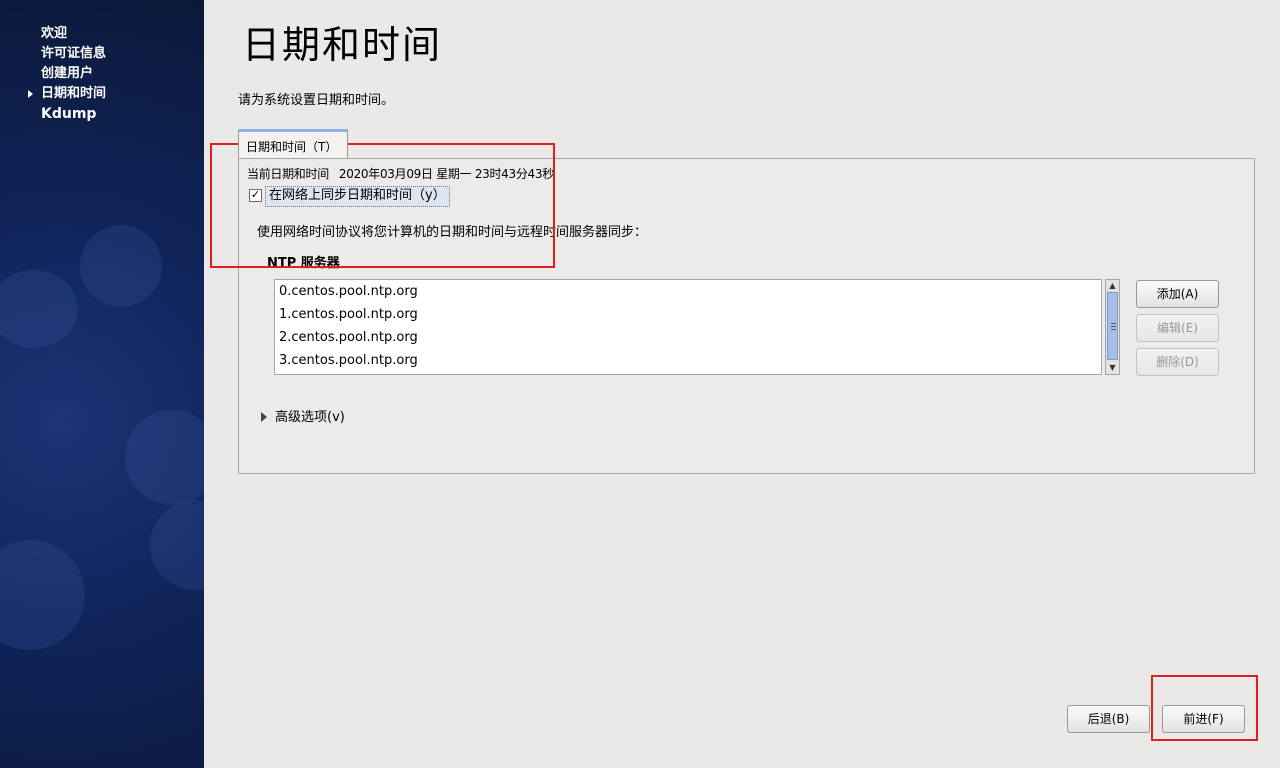  I want to click on sync-checkbox: ✓, so click(255, 195).